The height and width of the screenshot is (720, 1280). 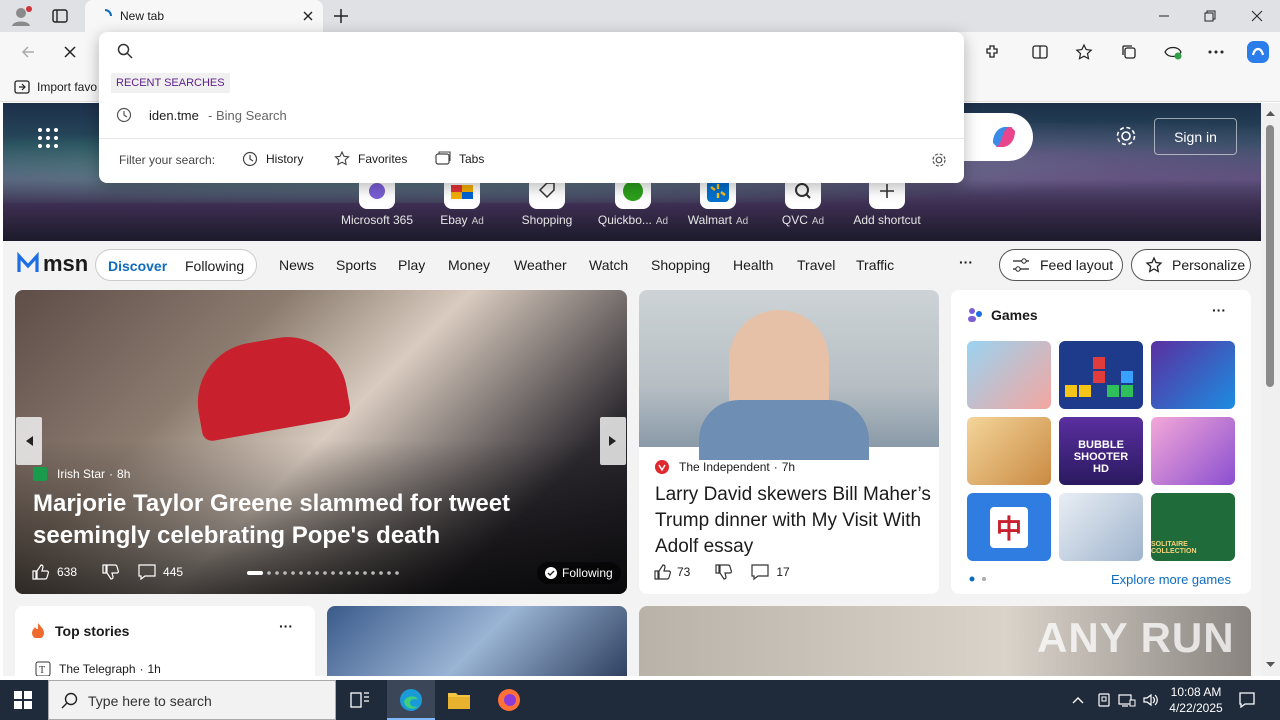 What do you see at coordinates (1009, 527) in the screenshot?
I see `game-tile-mahjong: 中` at bounding box center [1009, 527].